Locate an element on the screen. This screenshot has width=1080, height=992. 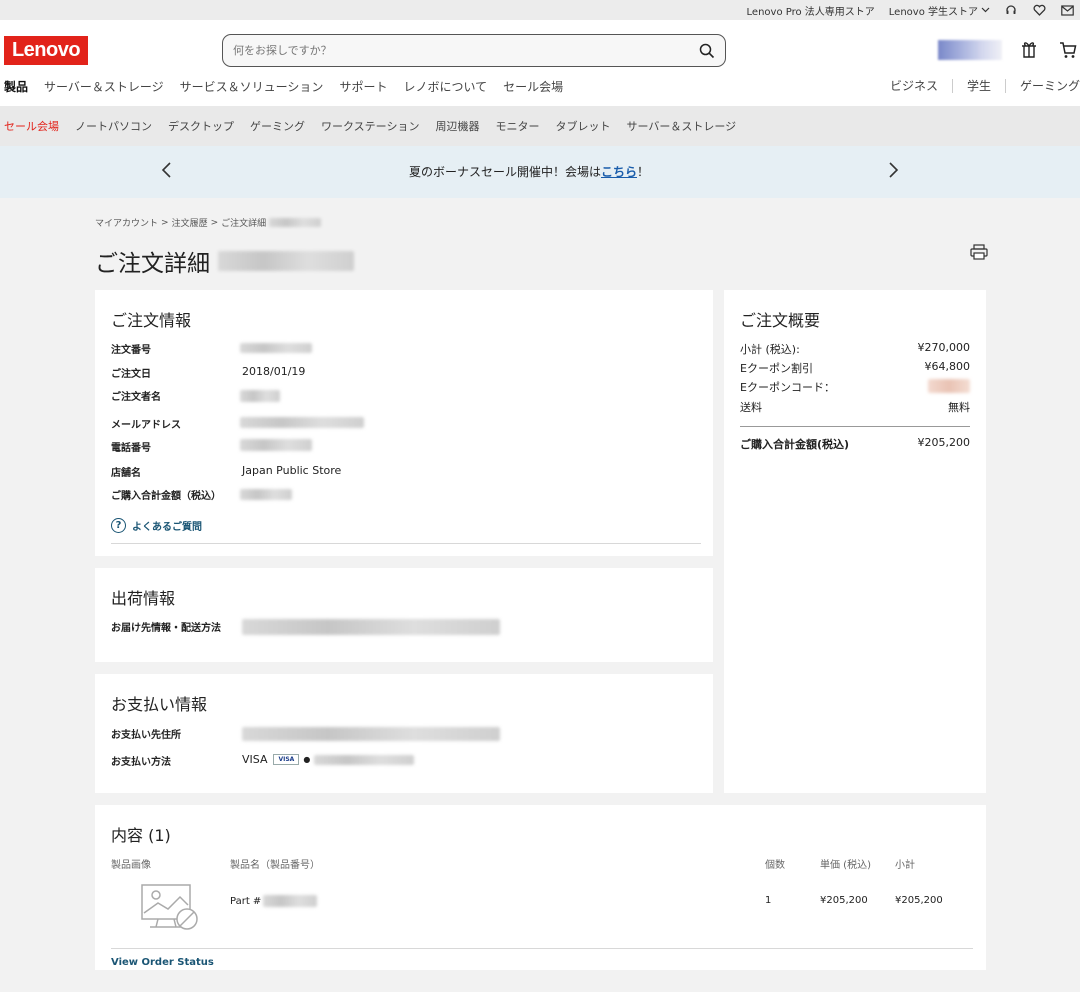
redacted-card-number is located at coordinates (364, 759).